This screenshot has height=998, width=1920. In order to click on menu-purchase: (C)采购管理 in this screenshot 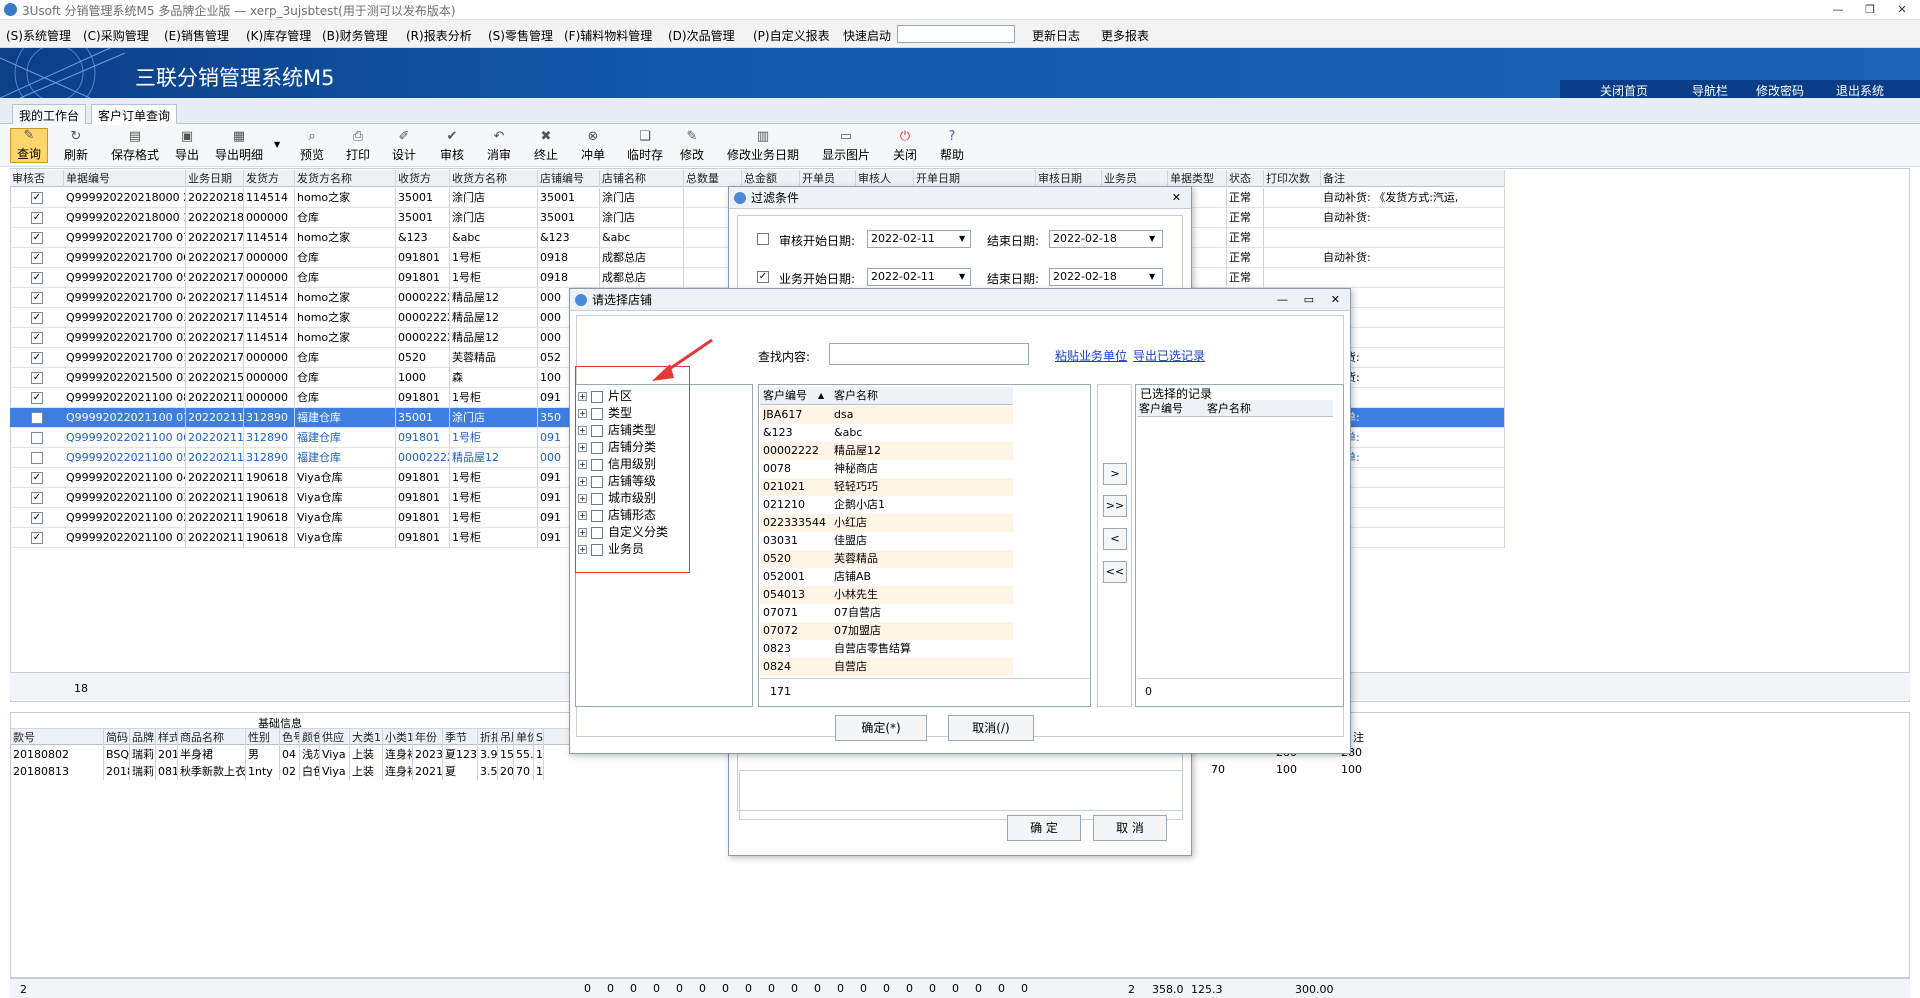, I will do `click(116, 35)`.